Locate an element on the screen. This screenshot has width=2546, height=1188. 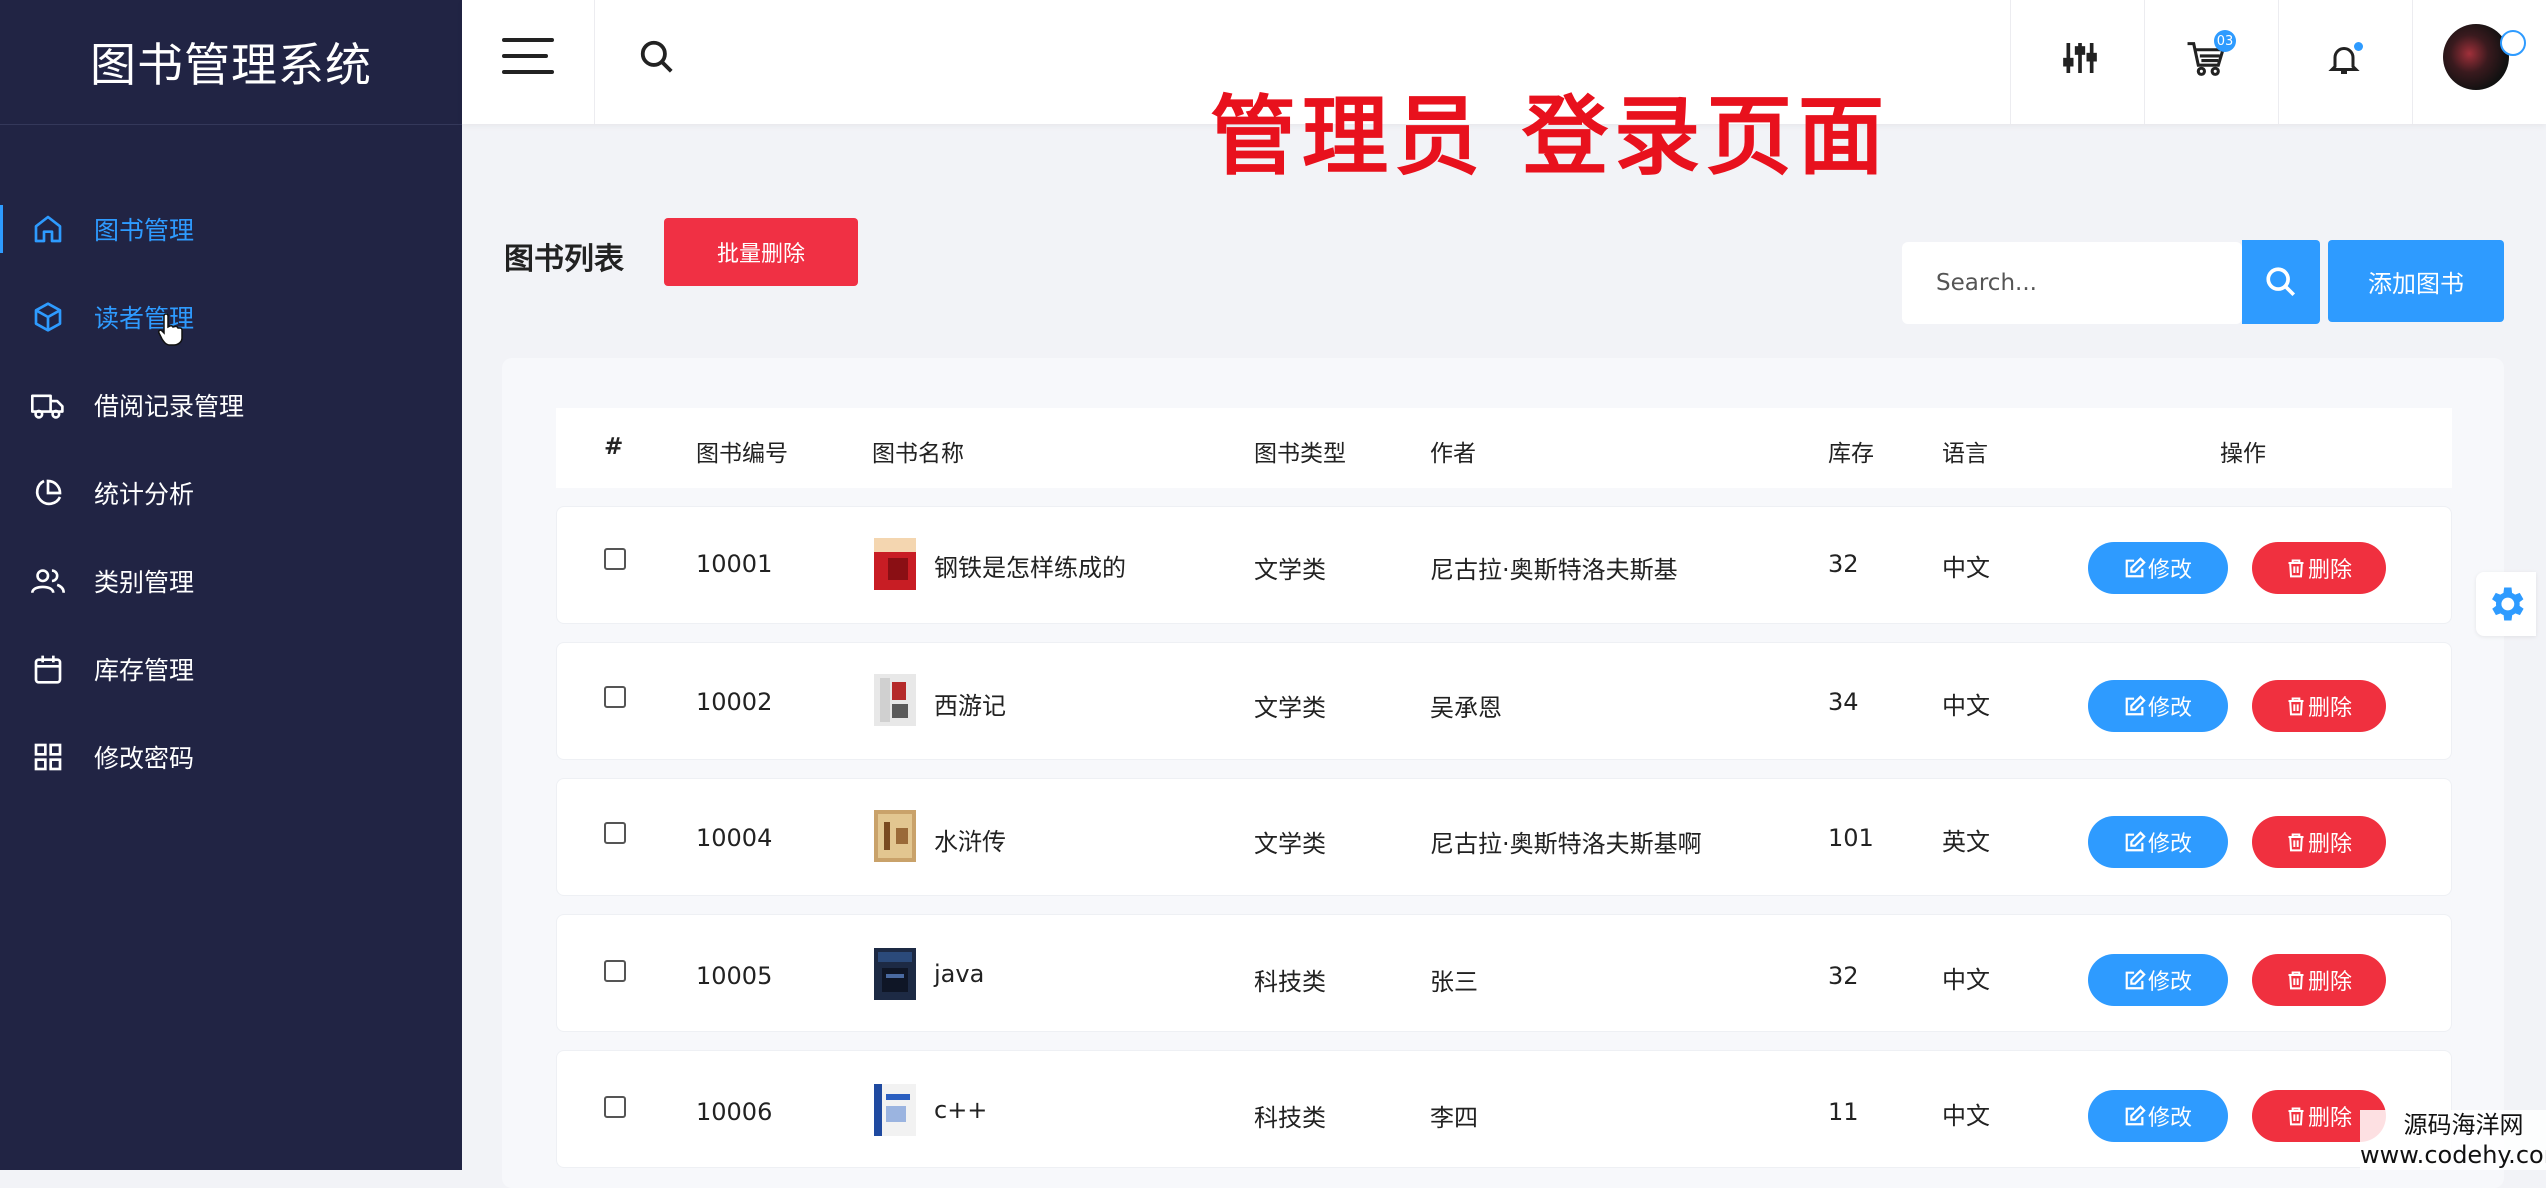
book-name: java is located at coordinates (959, 974).